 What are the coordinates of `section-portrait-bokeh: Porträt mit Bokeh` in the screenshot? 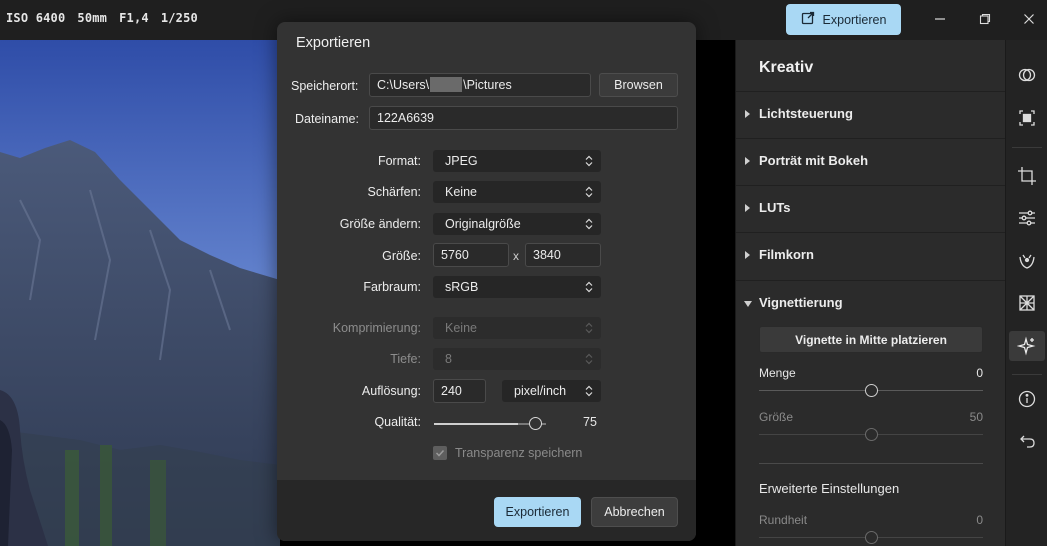 It's located at (871, 161).